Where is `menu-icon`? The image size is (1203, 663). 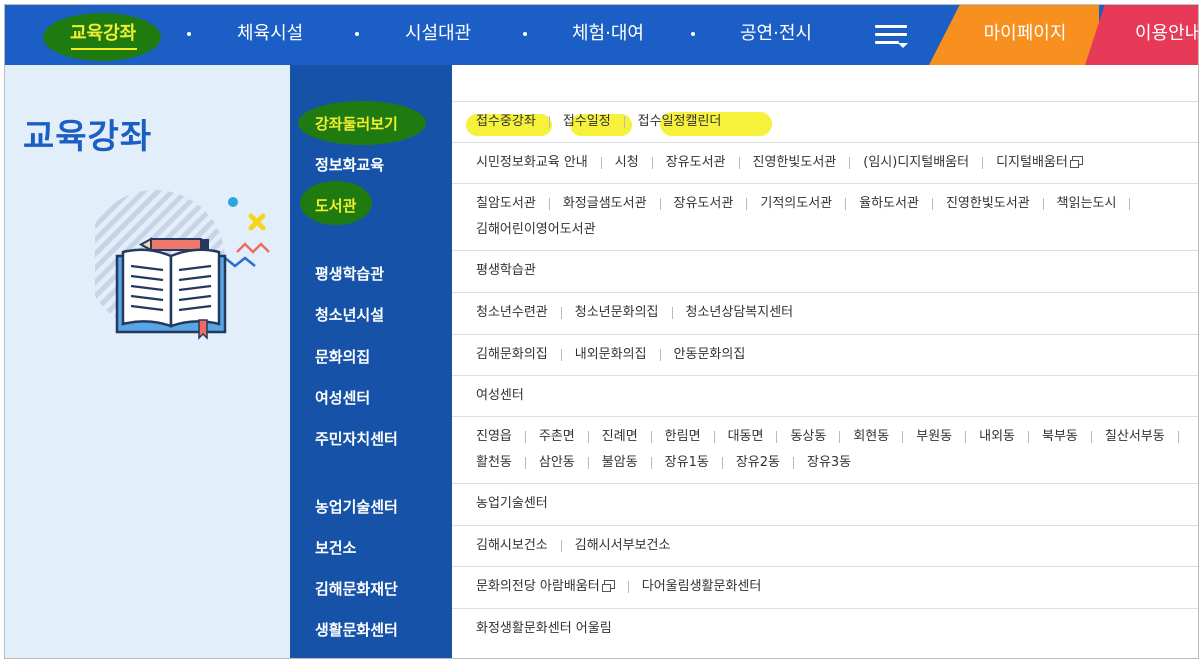 menu-icon is located at coordinates (892, 37).